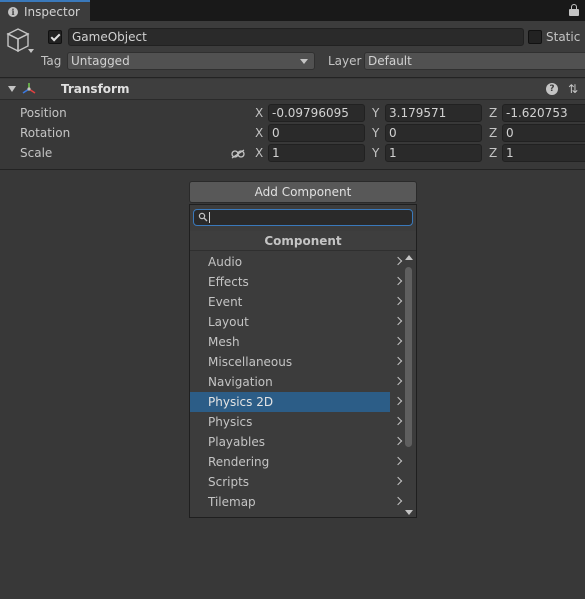 The image size is (585, 599). I want to click on list-item-label: Layout, so click(228, 322).